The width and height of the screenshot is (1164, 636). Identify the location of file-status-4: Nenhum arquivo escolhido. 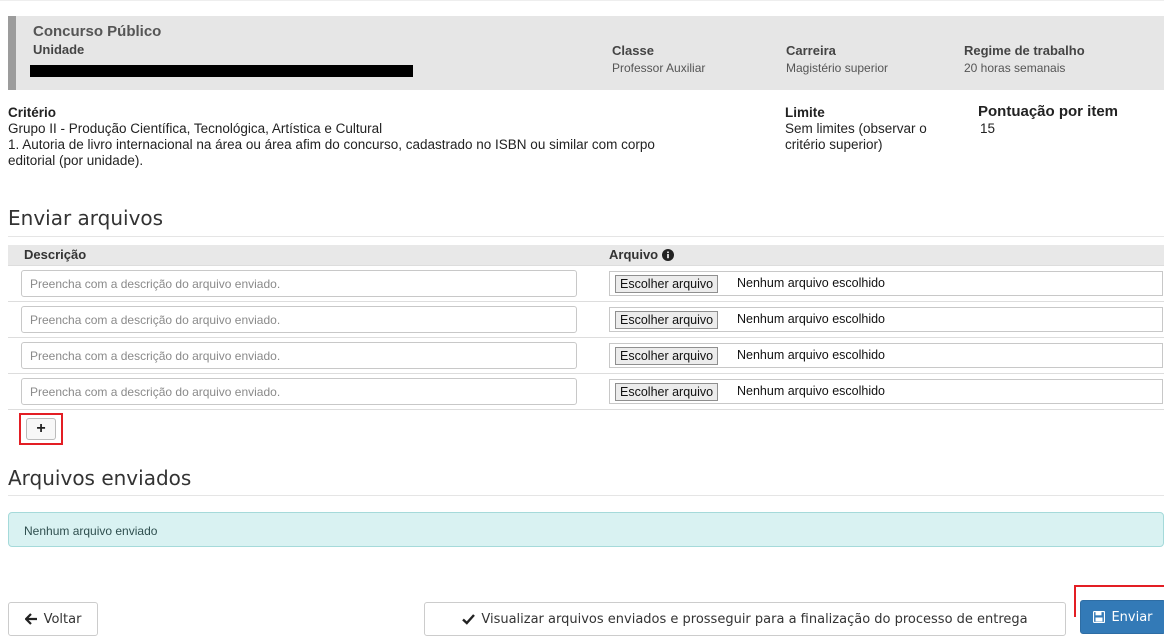
(811, 391).